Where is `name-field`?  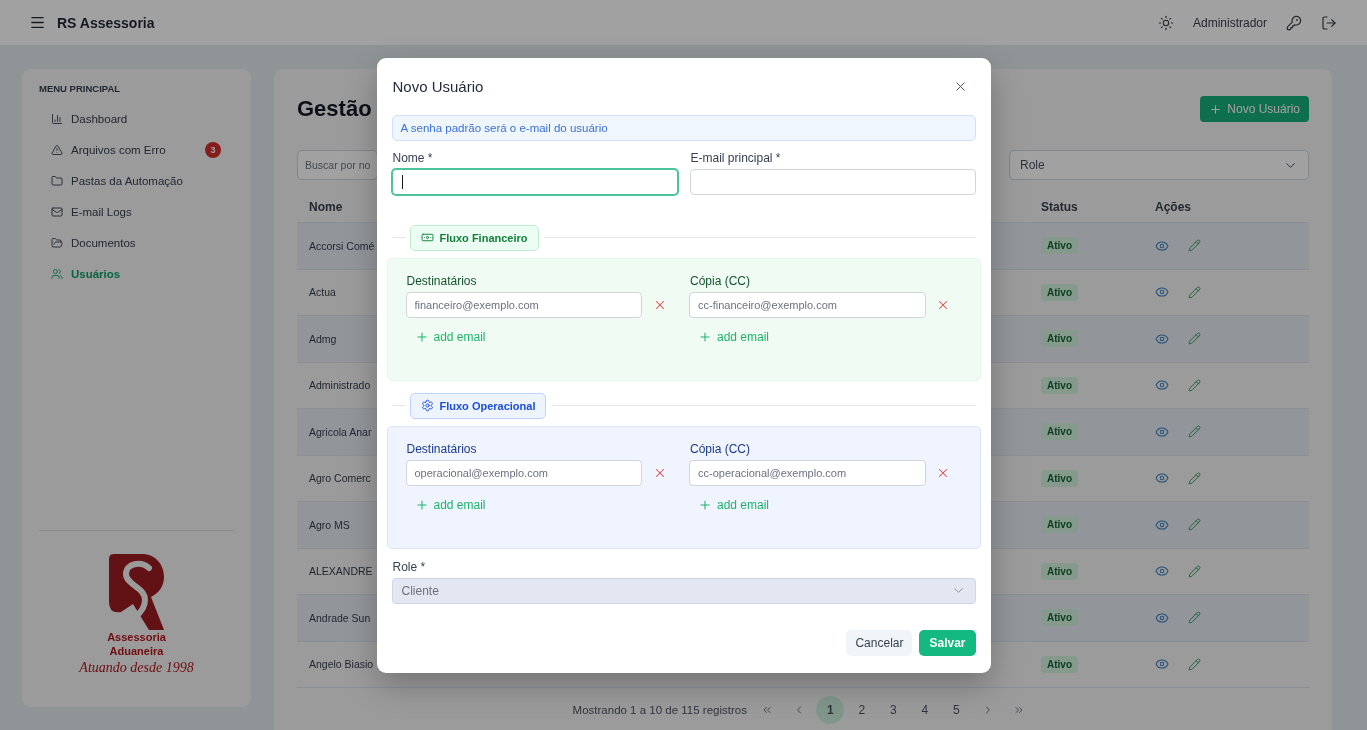 name-field is located at coordinates (534, 181).